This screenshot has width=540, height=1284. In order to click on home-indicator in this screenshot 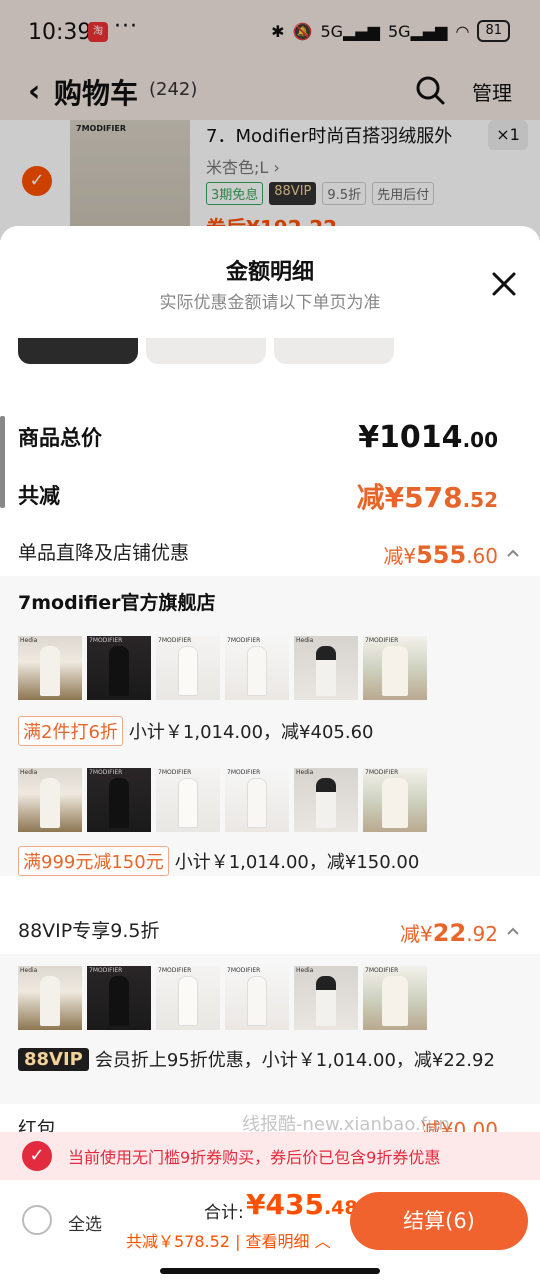, I will do `click(270, 1271)`.